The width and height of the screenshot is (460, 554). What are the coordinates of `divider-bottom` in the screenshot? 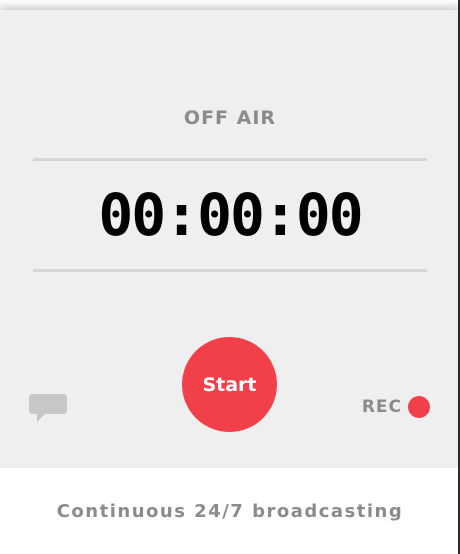 It's located at (230, 270).